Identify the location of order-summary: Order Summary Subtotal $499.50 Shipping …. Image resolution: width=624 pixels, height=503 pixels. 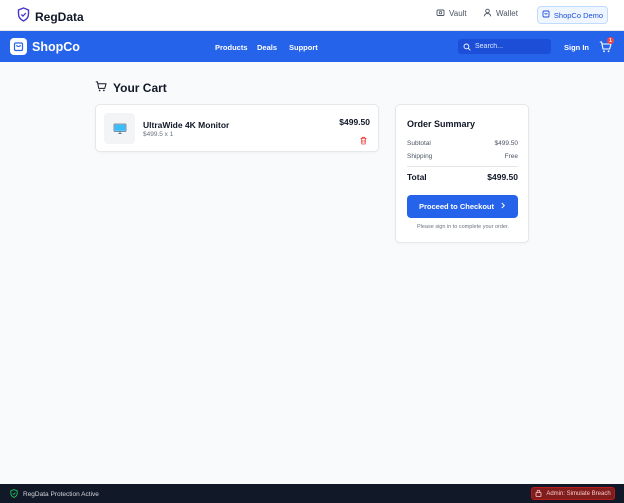
(462, 173).